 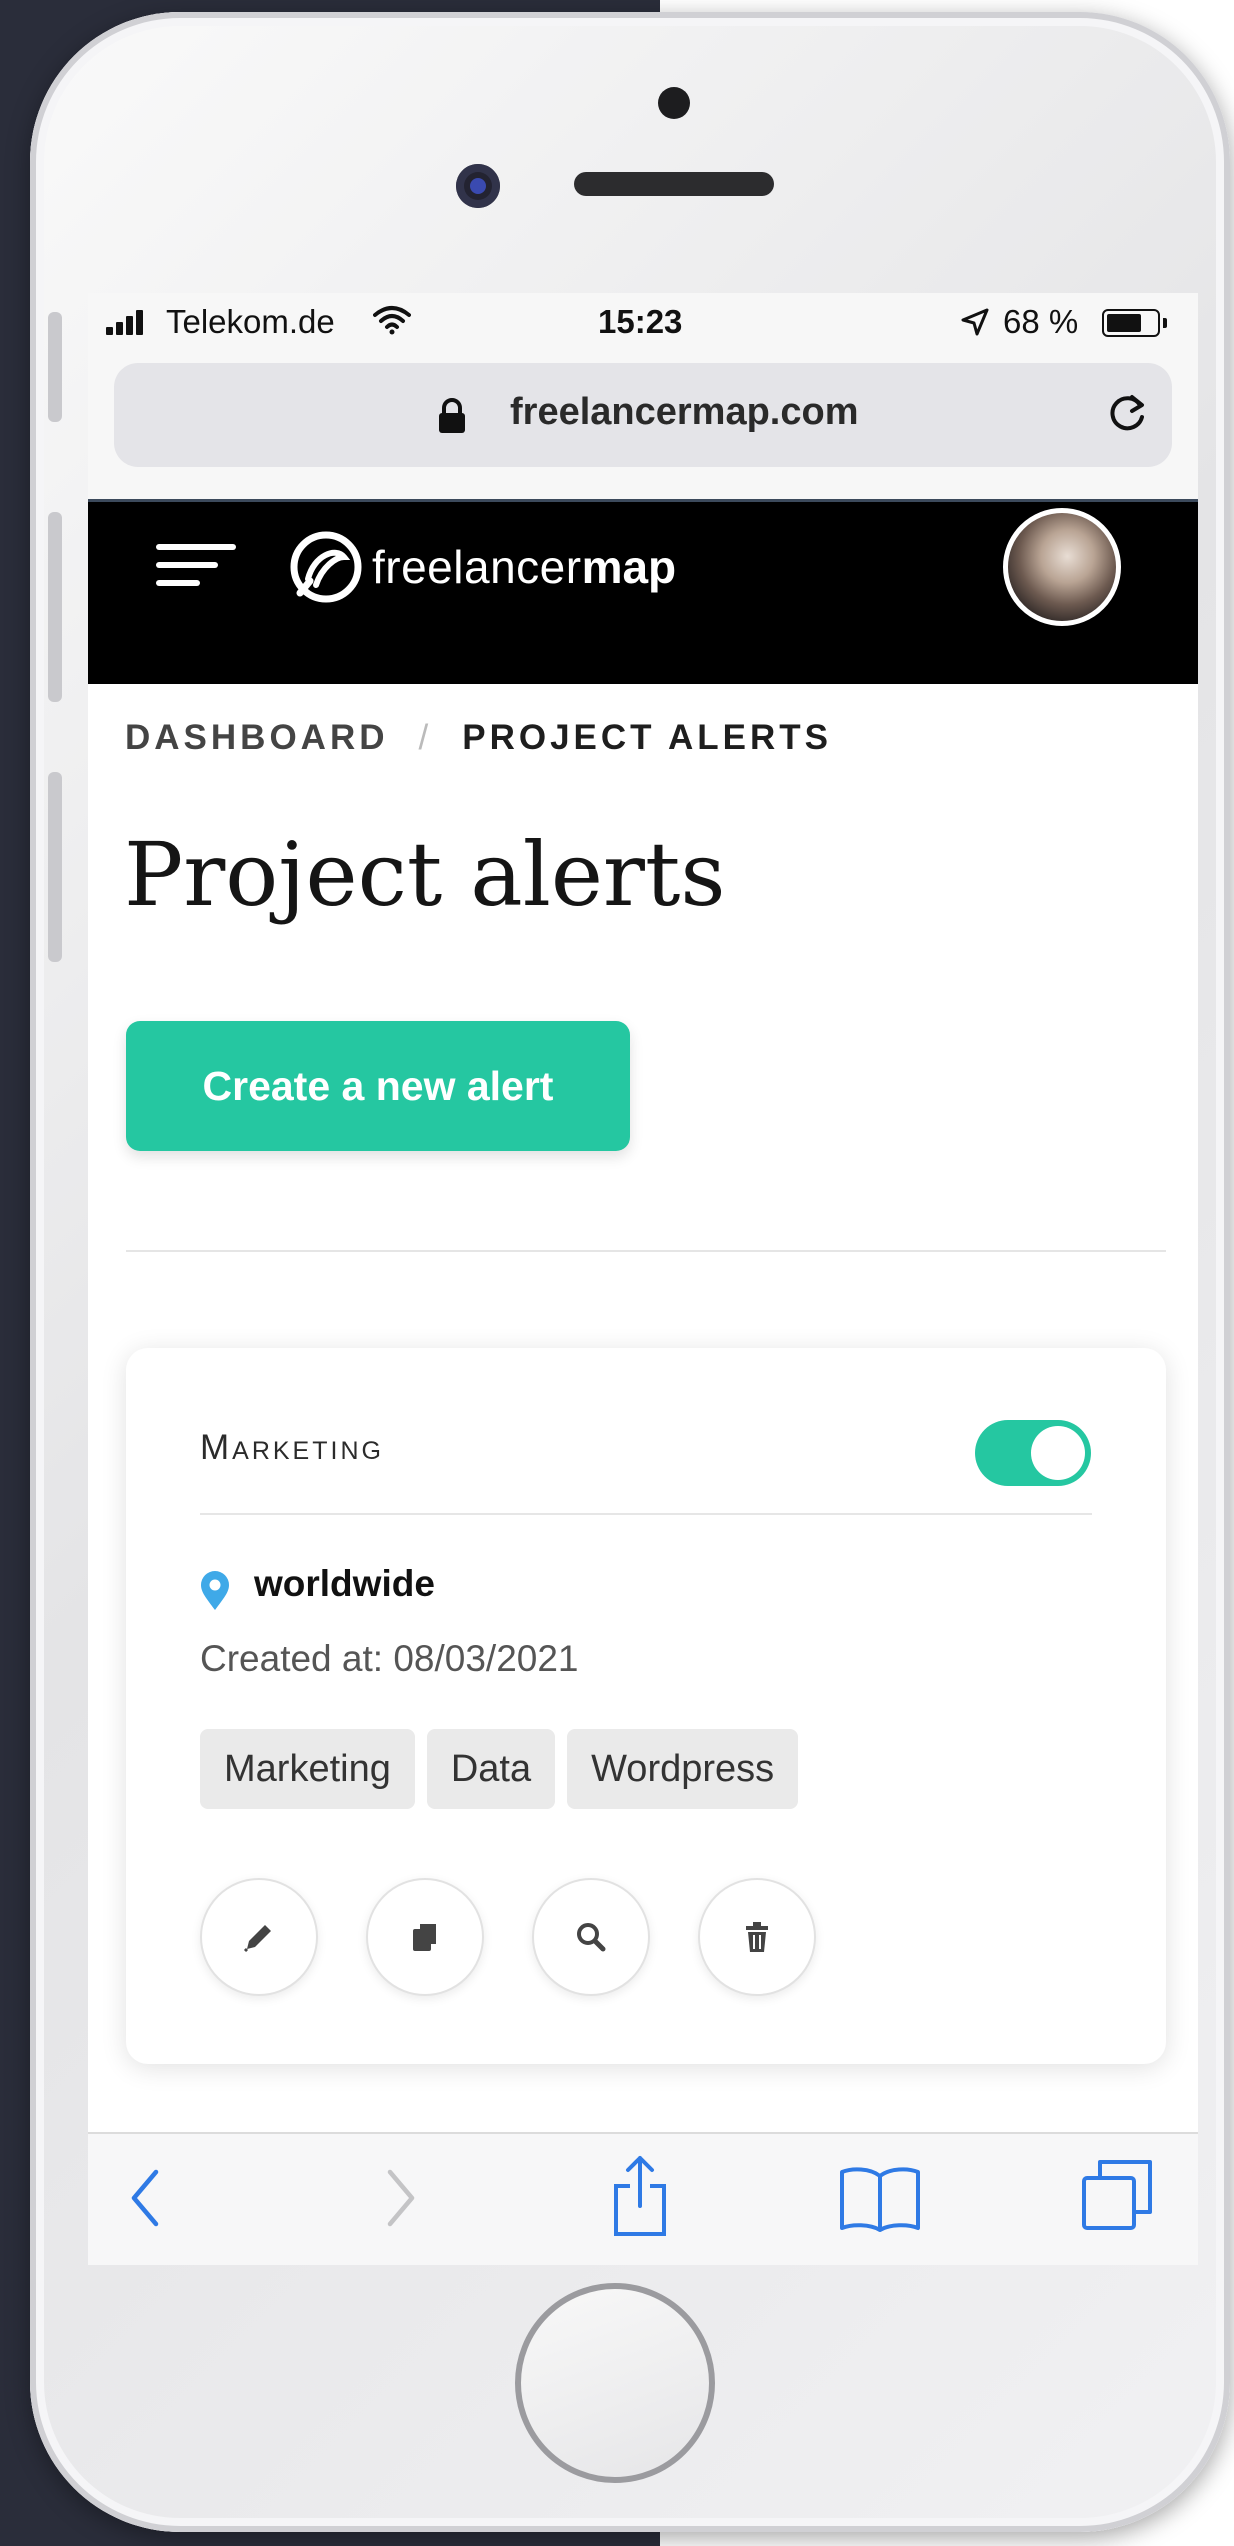 I want to click on tabs-icon, so click(x=1118, y=2196).